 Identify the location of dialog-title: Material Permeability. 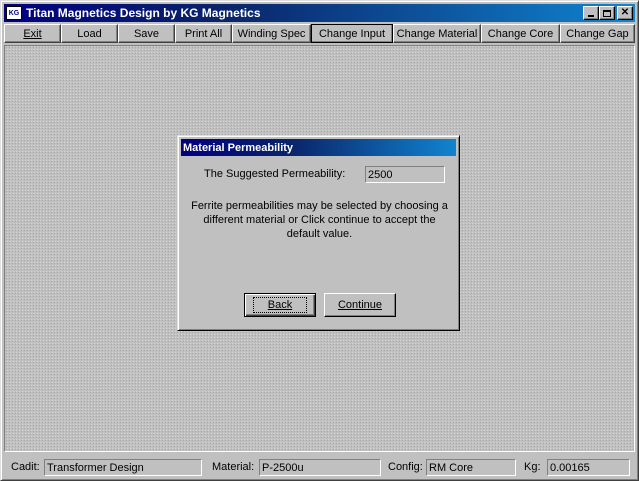
(238, 147).